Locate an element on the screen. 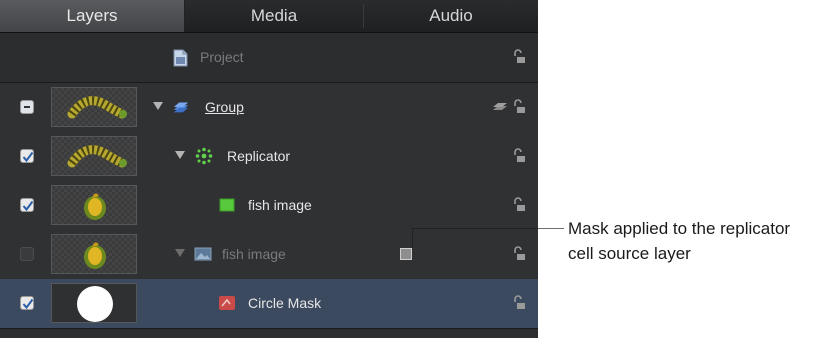  replicator-icon is located at coordinates (204, 156).